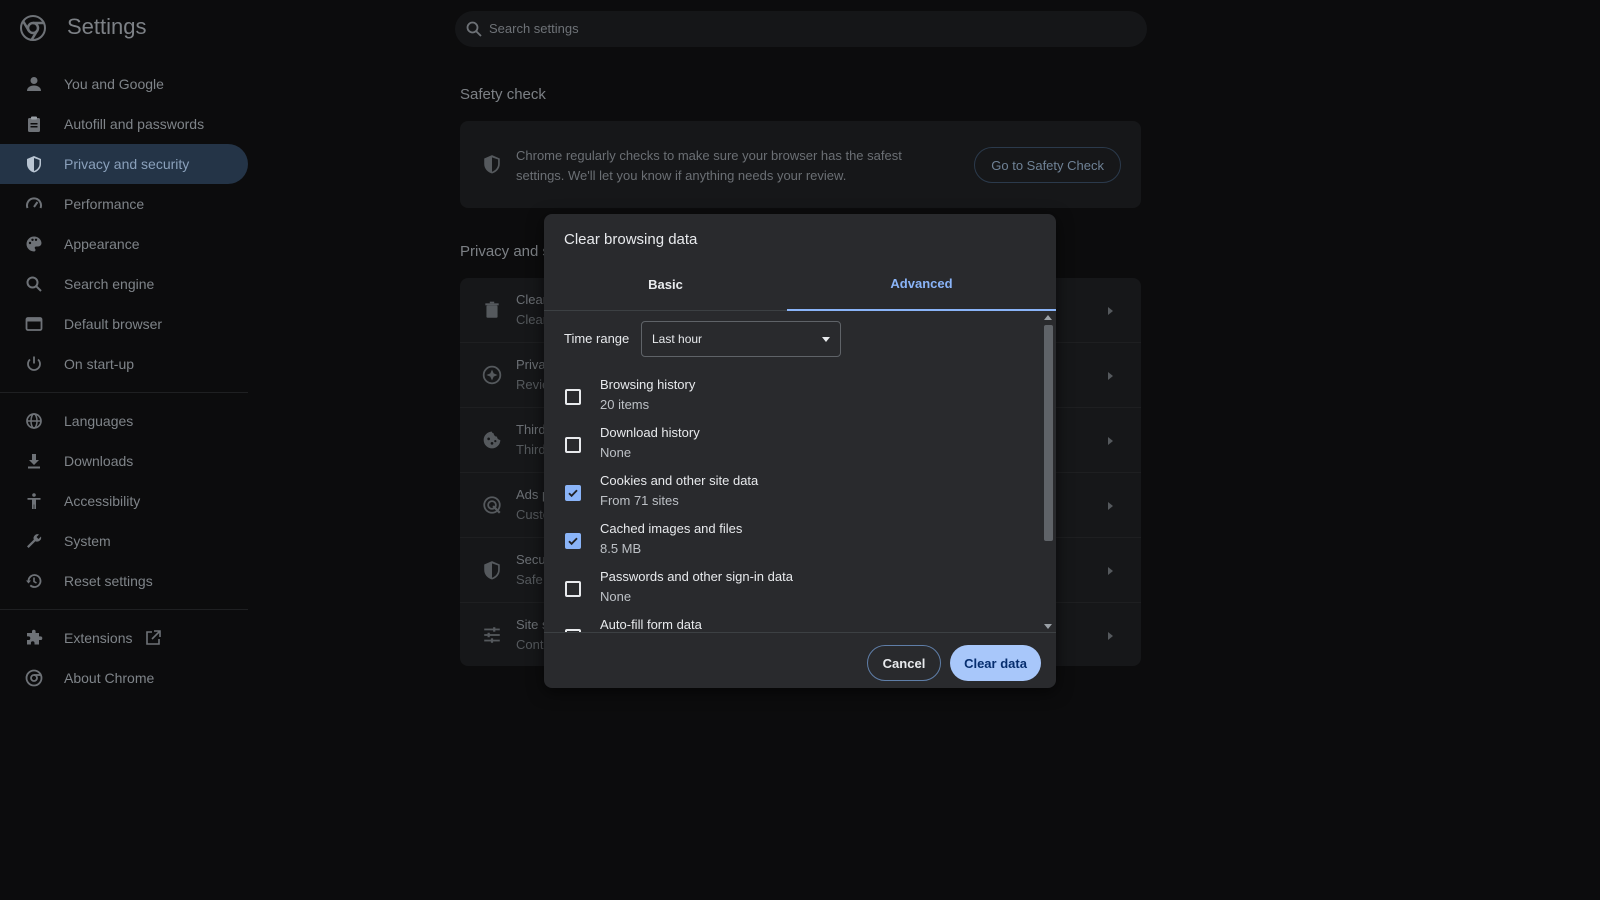  What do you see at coordinates (134, 124) in the screenshot?
I see `sidebar-item-label: Autofill and passwords` at bounding box center [134, 124].